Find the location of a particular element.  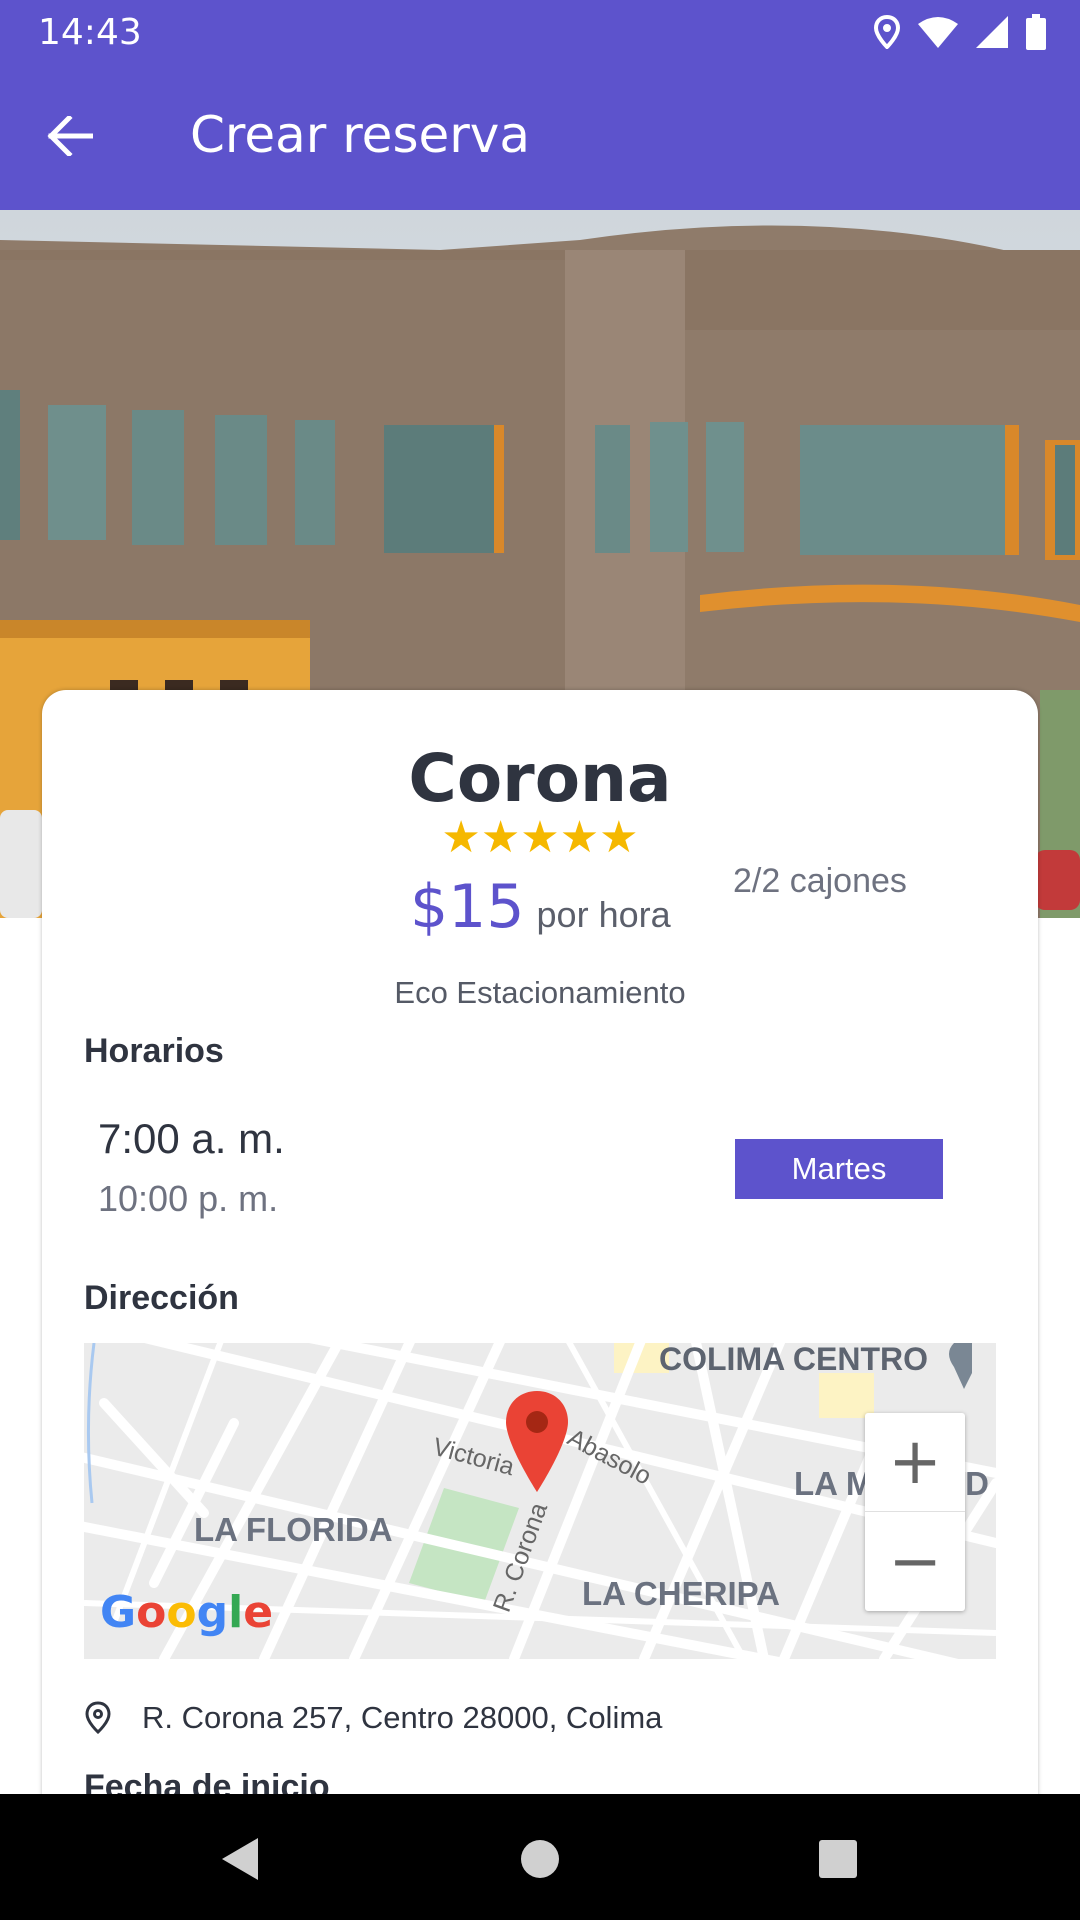

status-bar: 14:43 is located at coordinates (540, 31).